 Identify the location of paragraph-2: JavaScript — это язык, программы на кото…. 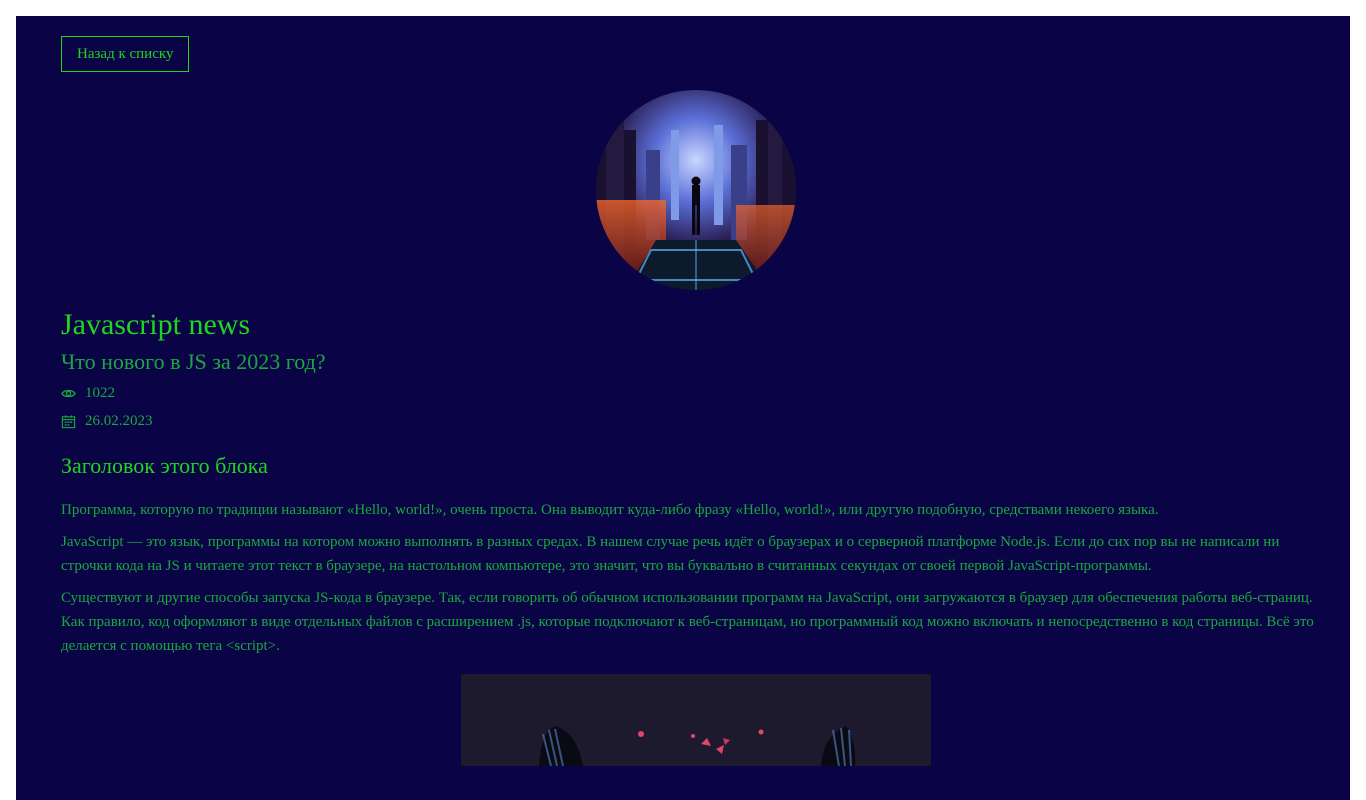
(670, 554).